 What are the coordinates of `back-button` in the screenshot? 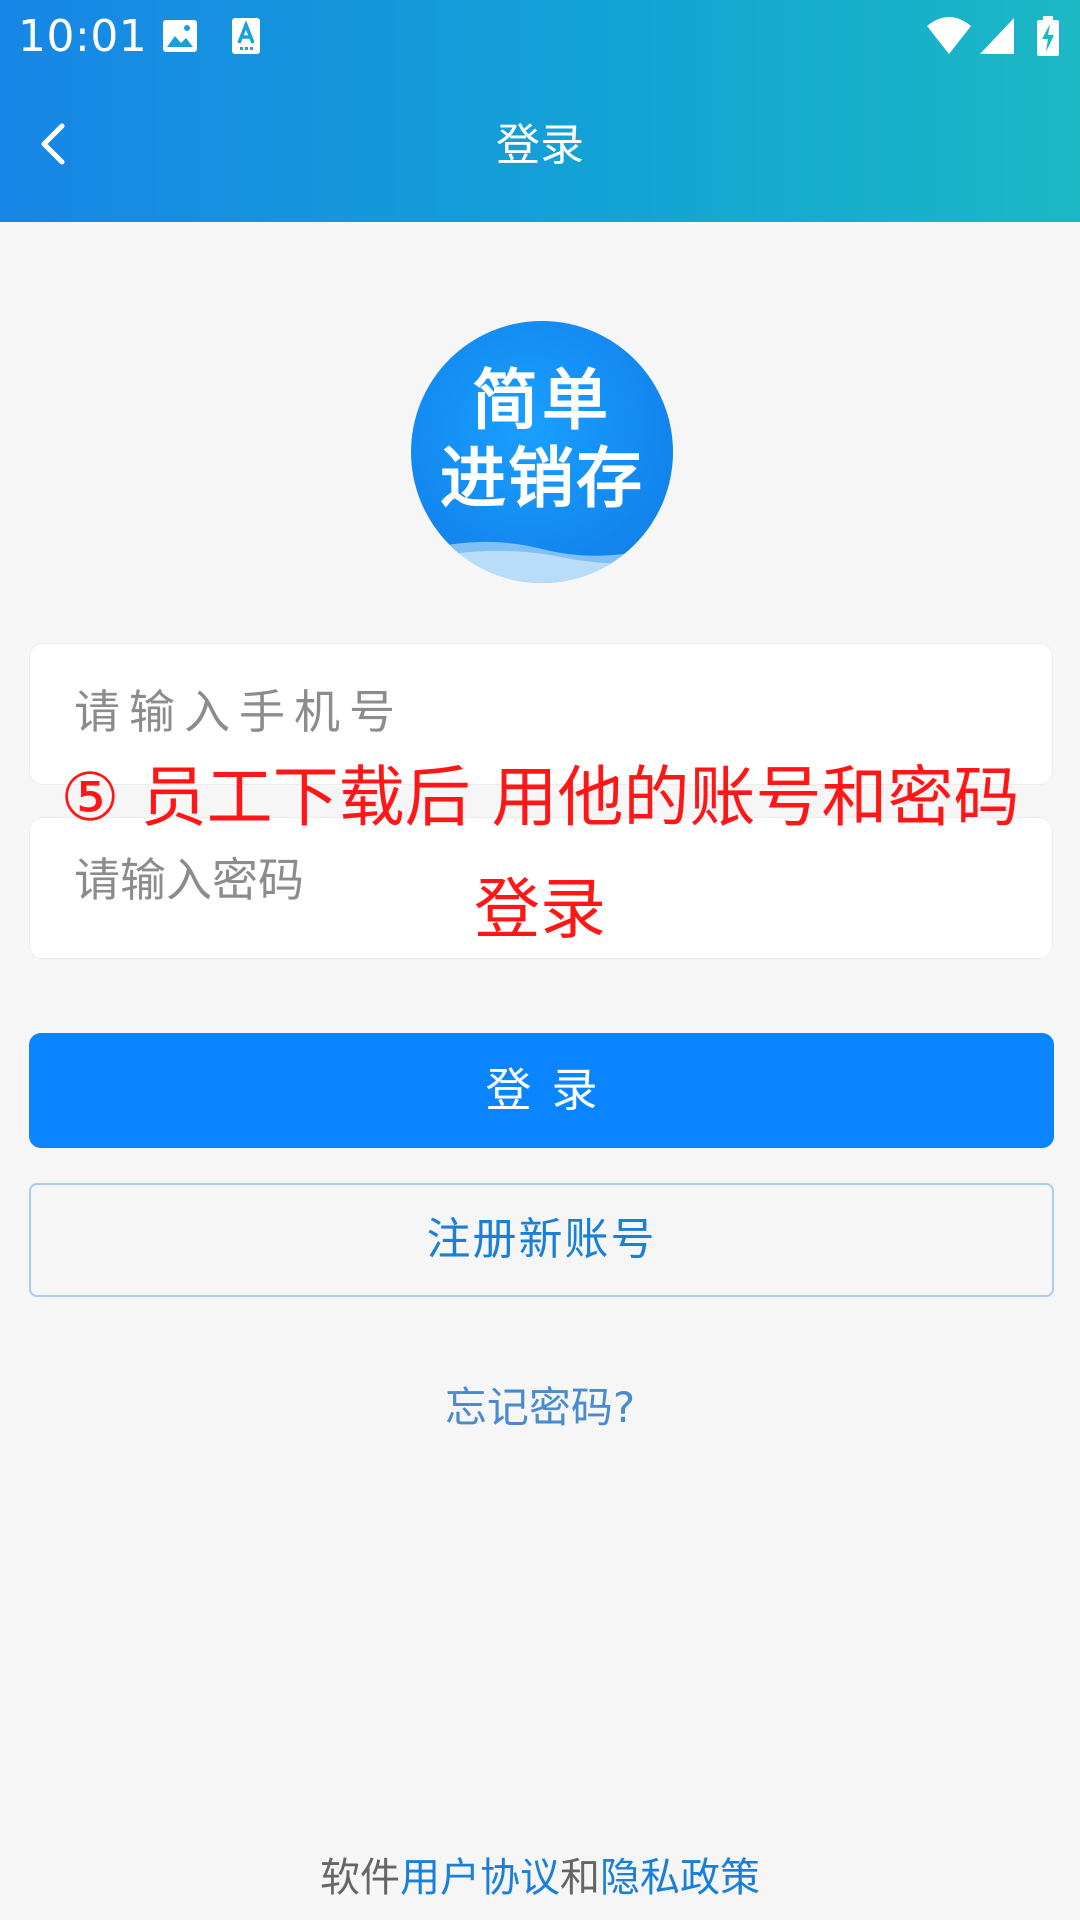 It's located at (54, 144).